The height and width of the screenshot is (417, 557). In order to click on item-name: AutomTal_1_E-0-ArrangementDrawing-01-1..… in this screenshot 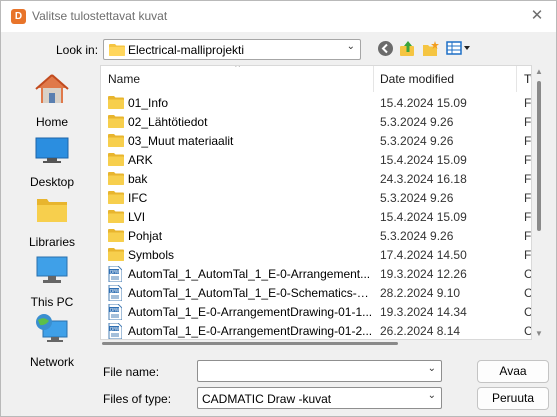, I will do `click(250, 312)`.